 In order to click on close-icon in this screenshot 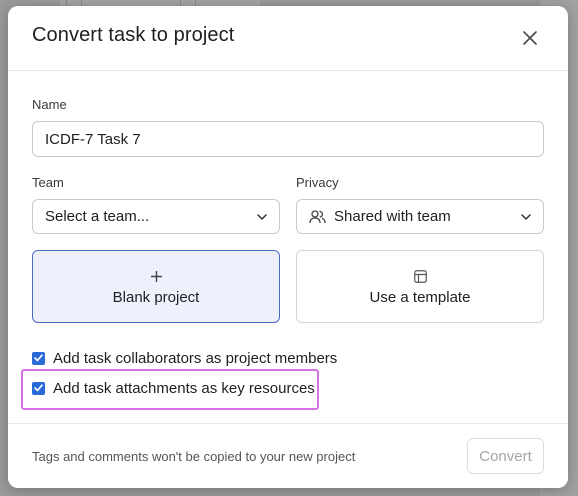, I will do `click(530, 38)`.